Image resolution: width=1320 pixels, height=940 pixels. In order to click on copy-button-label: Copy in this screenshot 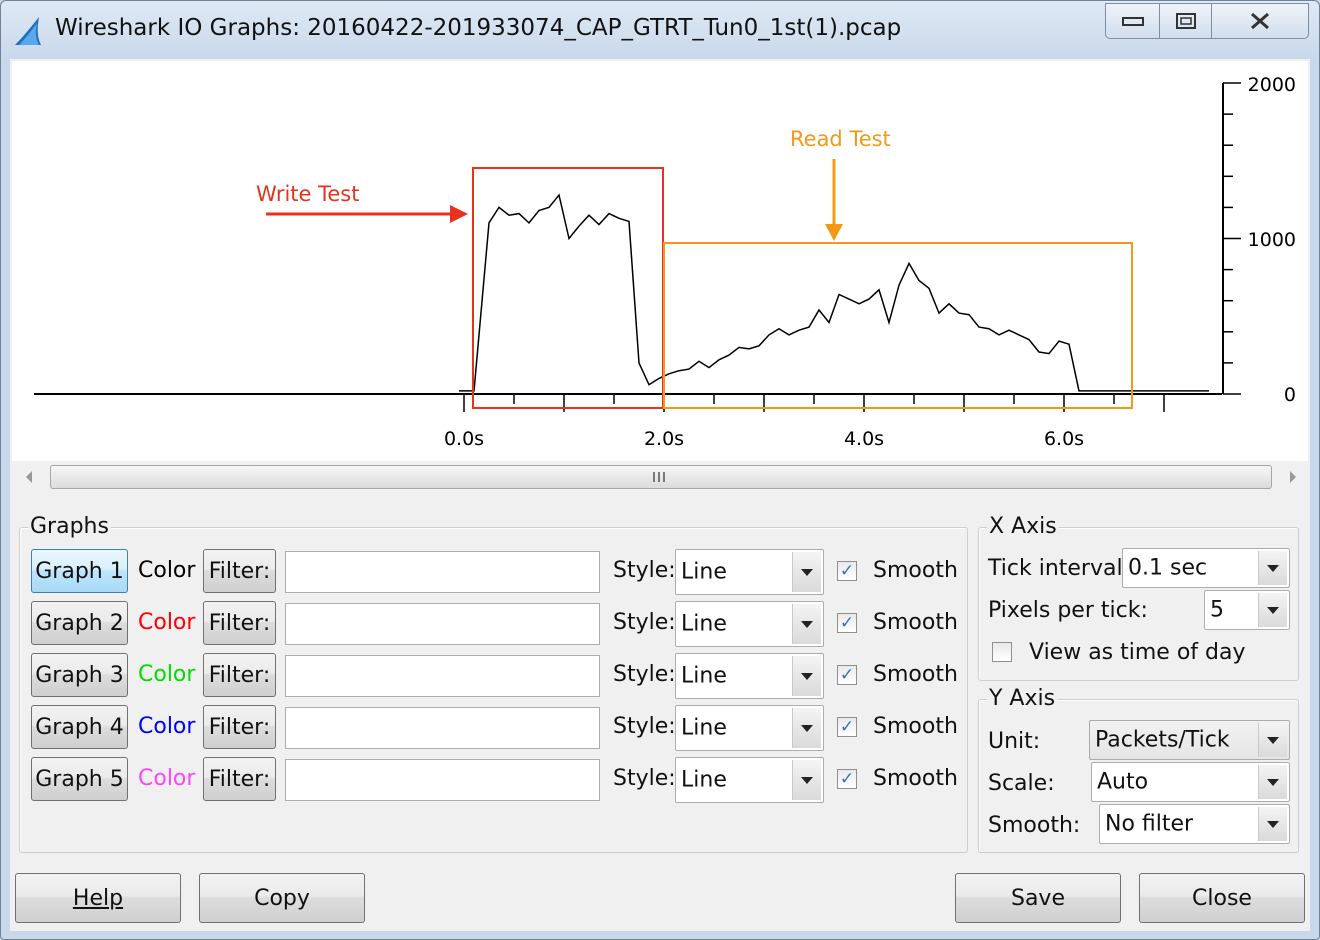, I will do `click(282, 898)`.